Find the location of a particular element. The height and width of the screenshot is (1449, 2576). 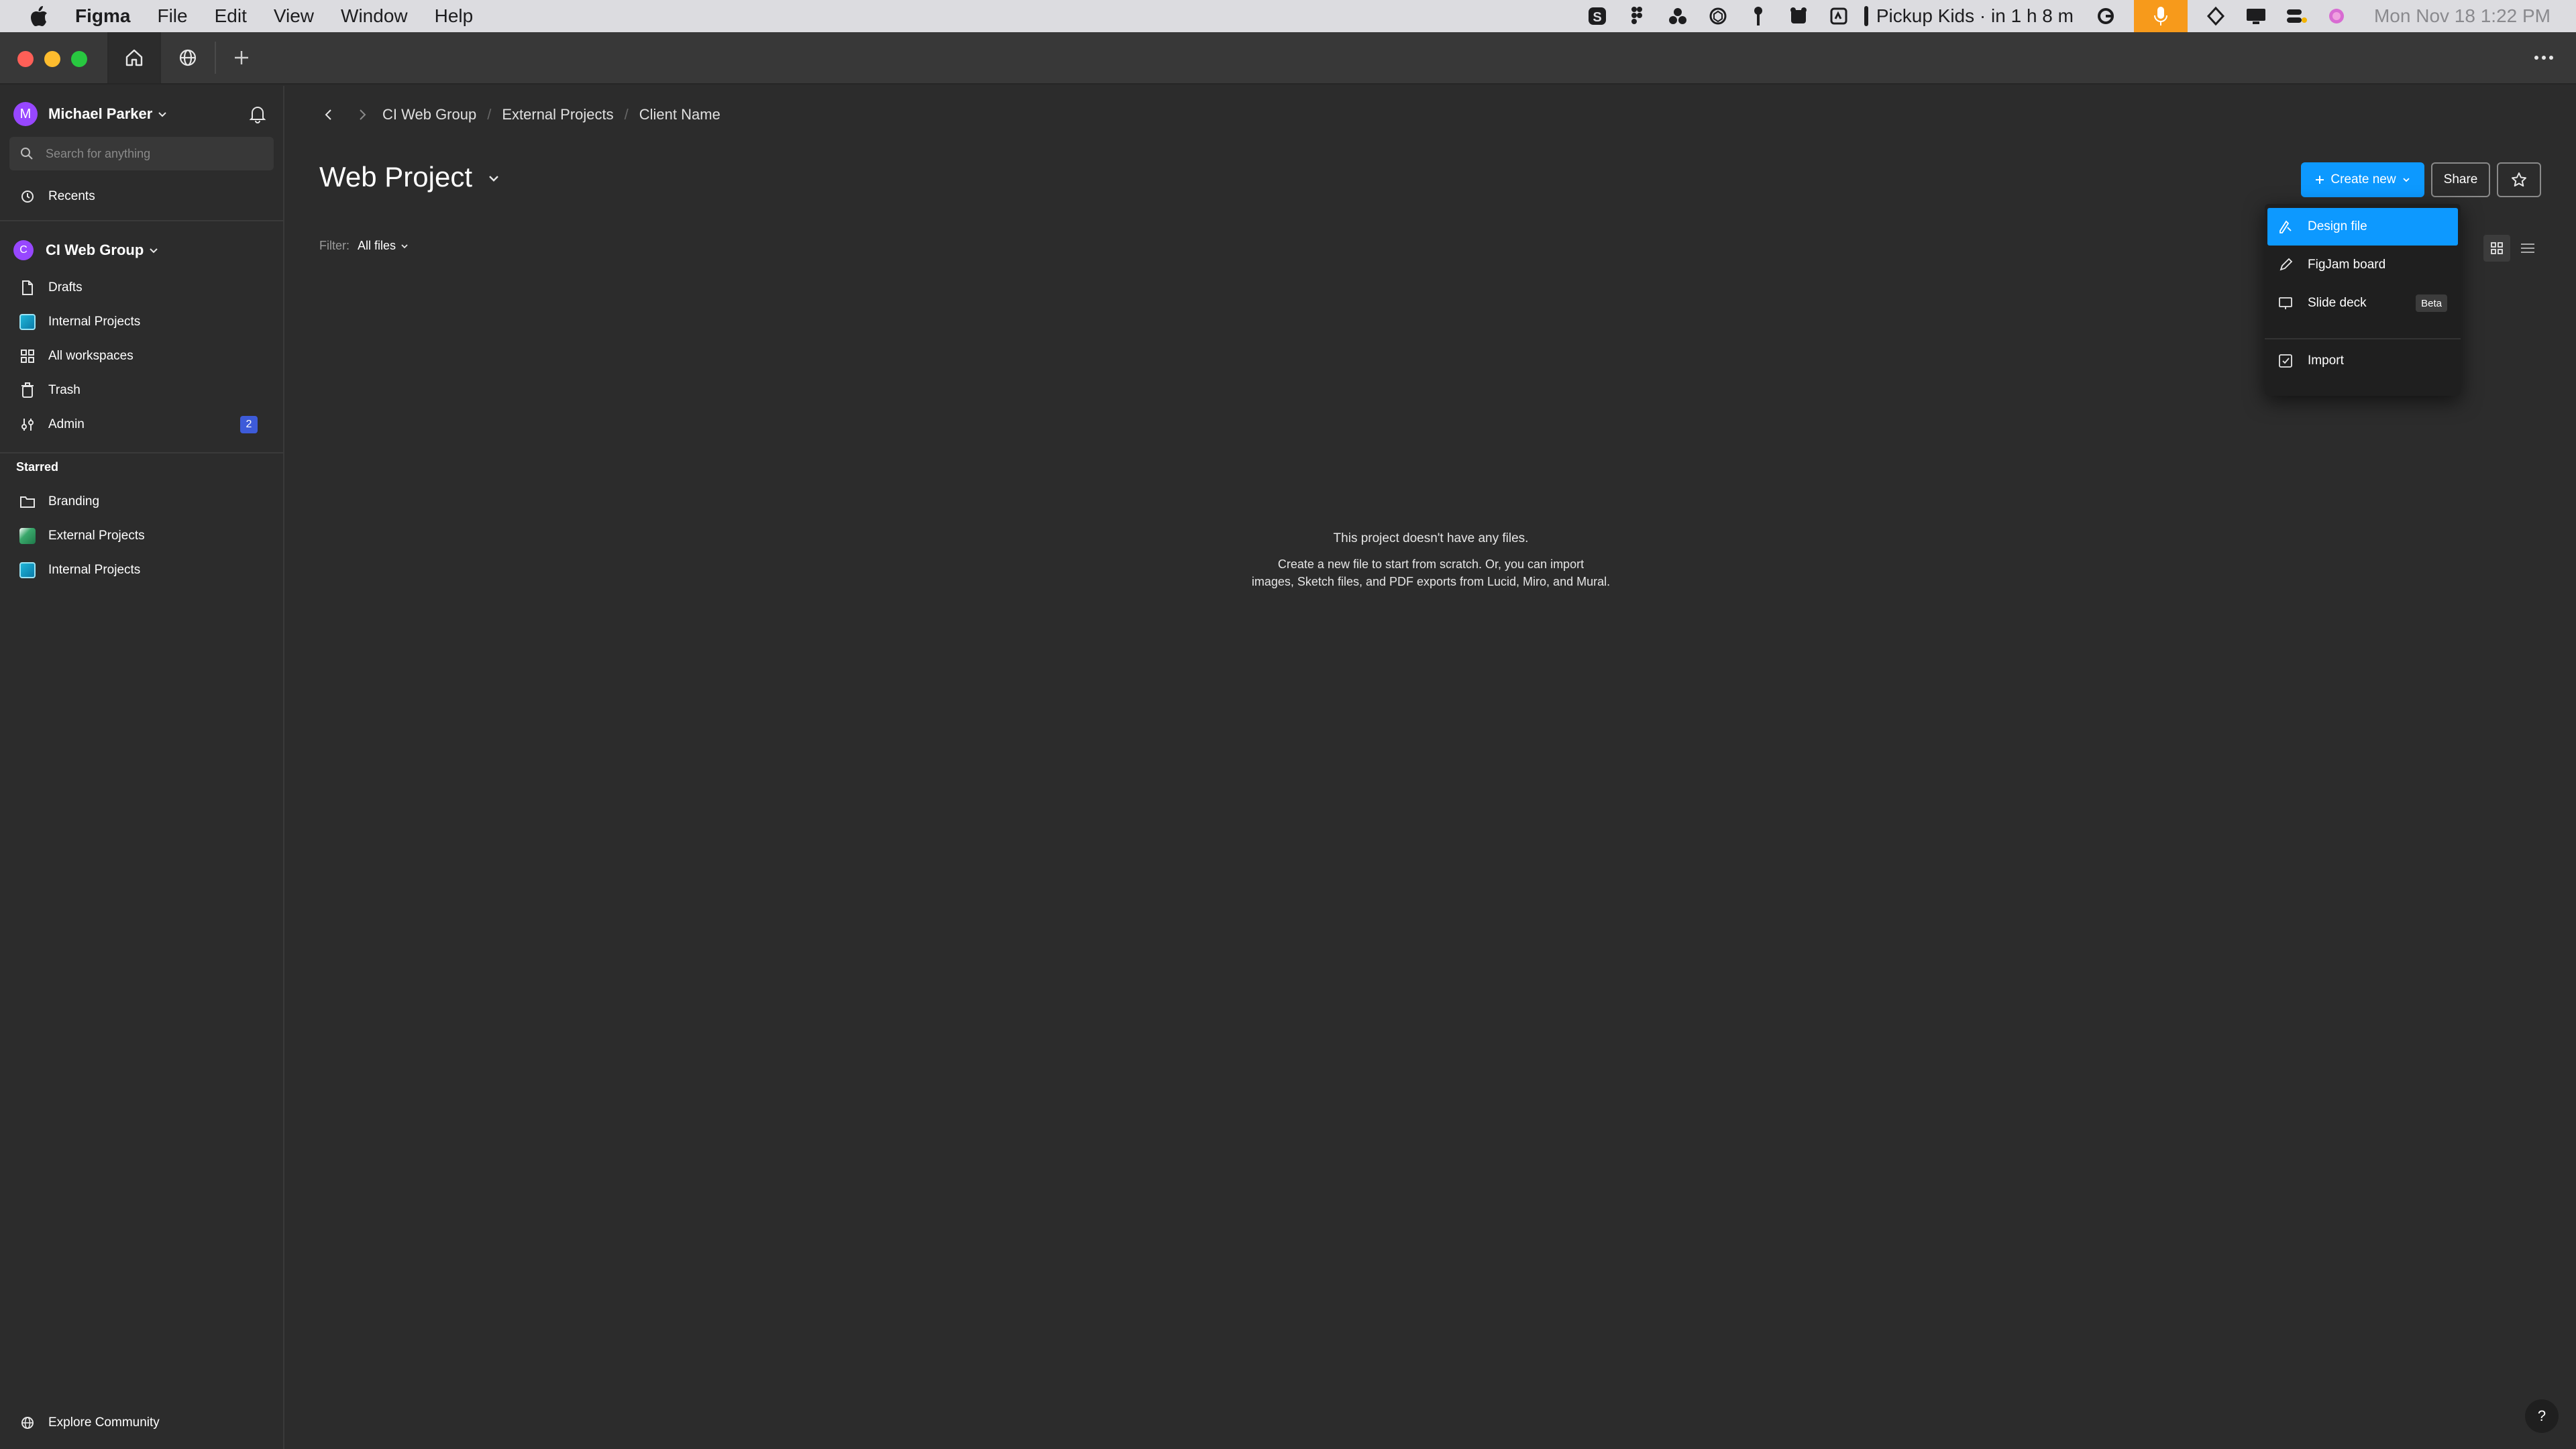

filter-label: Filter: is located at coordinates (334, 245).